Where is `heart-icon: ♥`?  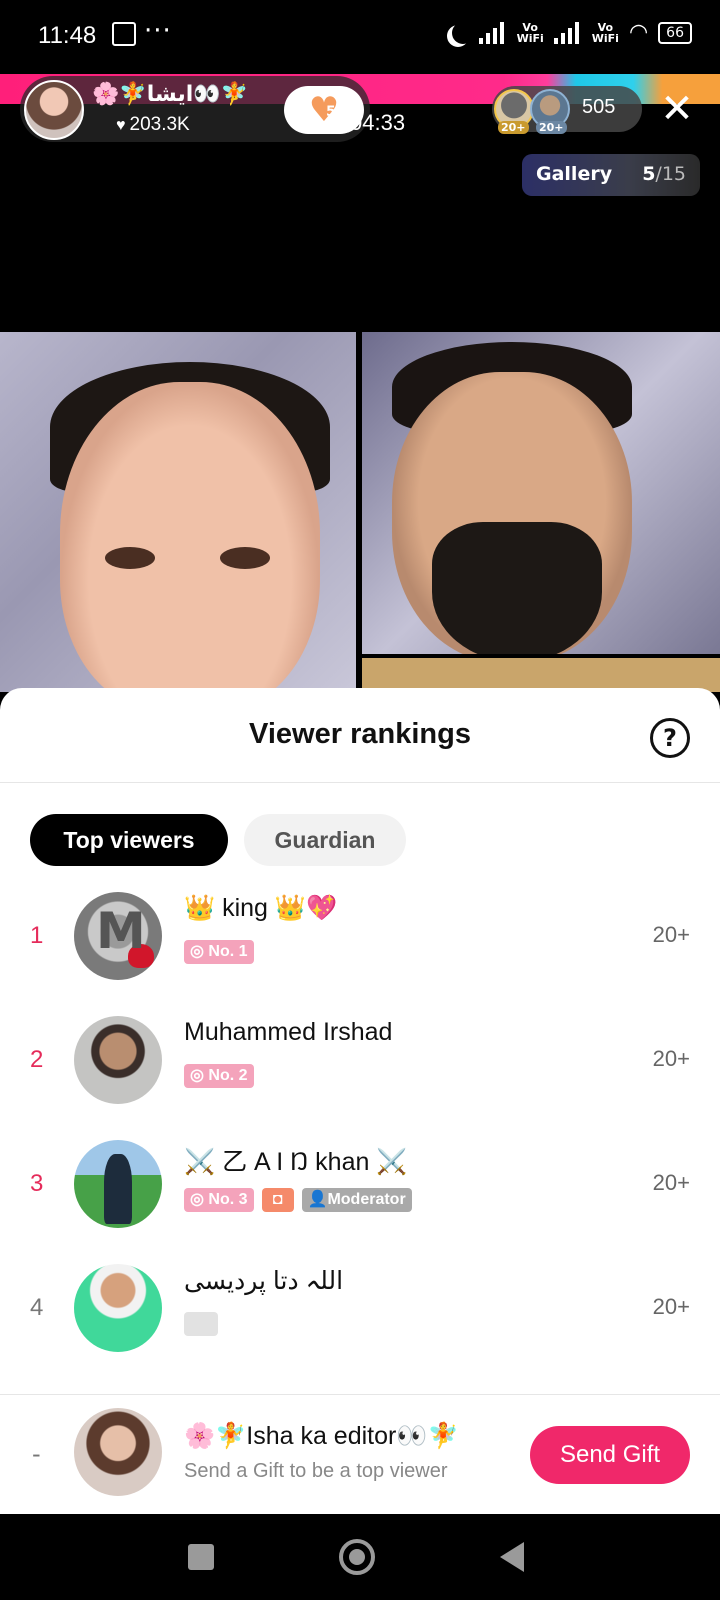 heart-icon: ♥ is located at coordinates (121, 125).